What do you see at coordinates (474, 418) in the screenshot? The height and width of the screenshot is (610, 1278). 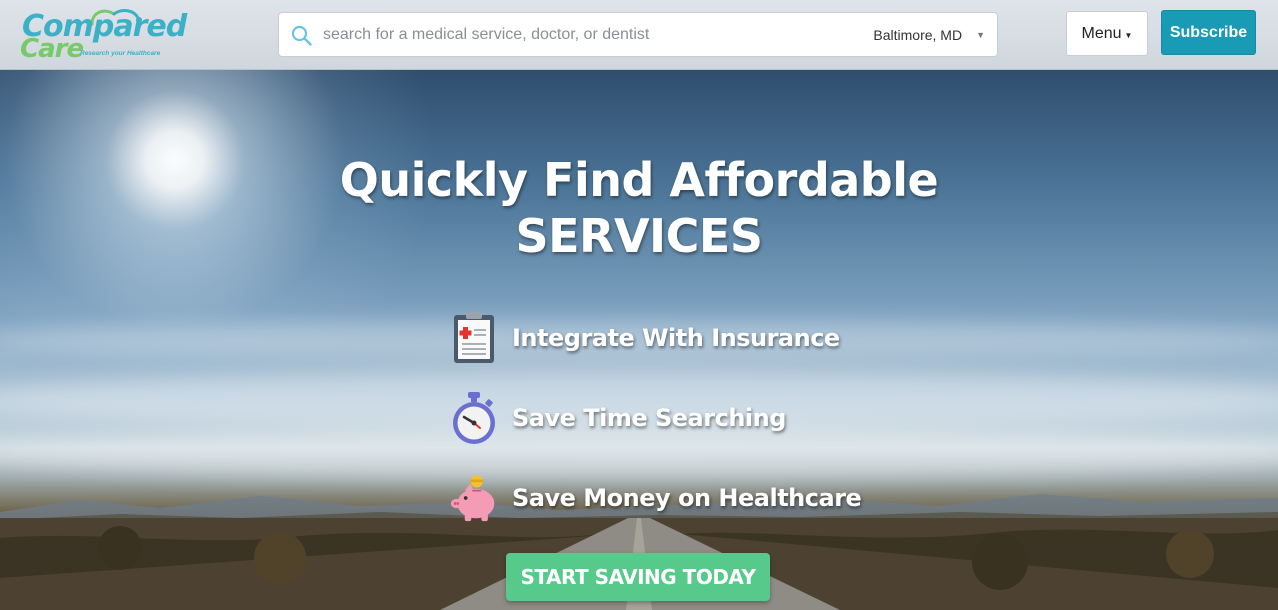 I see `stopwatch-icon` at bounding box center [474, 418].